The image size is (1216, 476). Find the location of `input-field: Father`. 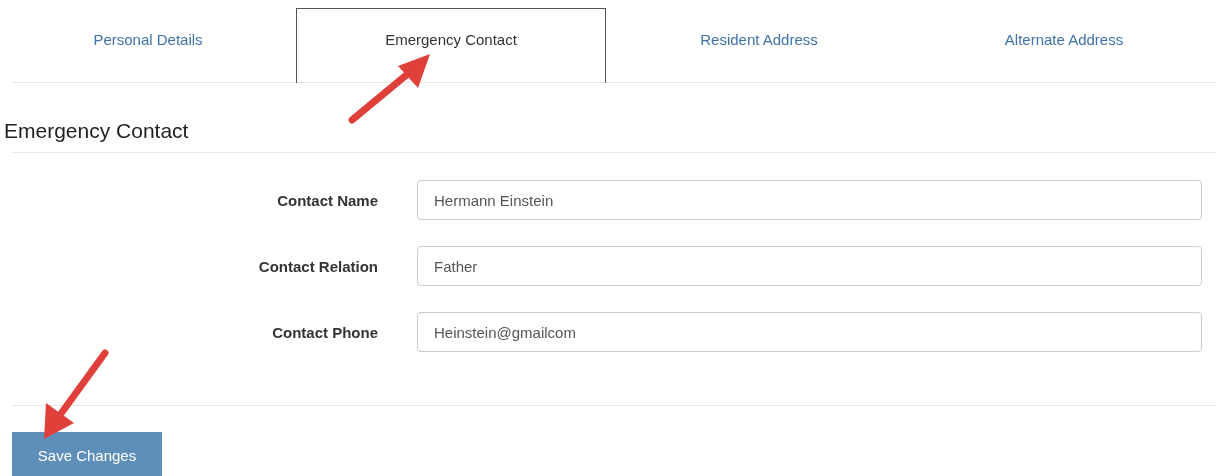

input-field: Father is located at coordinates (809, 266).